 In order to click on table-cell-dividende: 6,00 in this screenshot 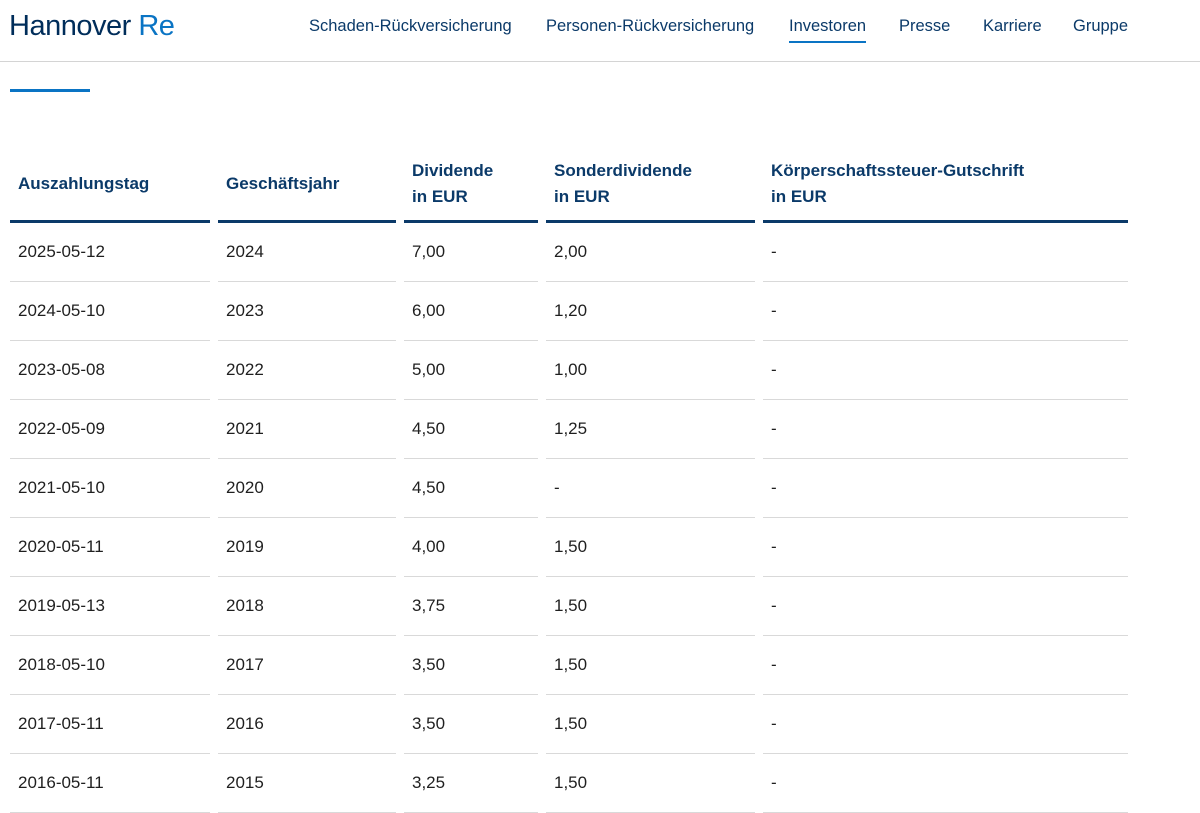, I will do `click(471, 311)`.